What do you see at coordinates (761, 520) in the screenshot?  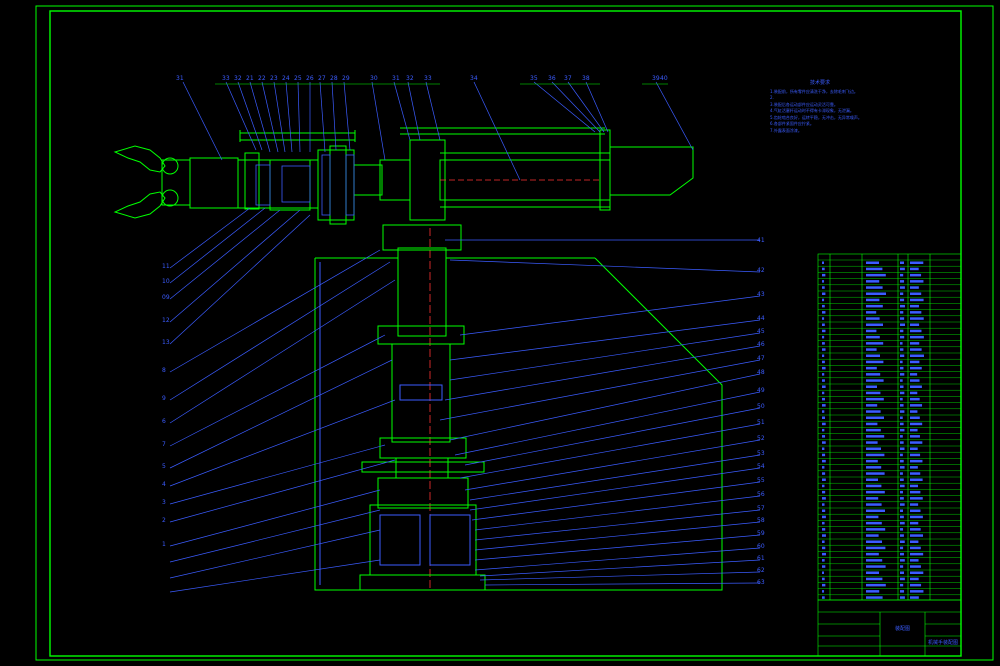 I see `part-label-right: 58` at bounding box center [761, 520].